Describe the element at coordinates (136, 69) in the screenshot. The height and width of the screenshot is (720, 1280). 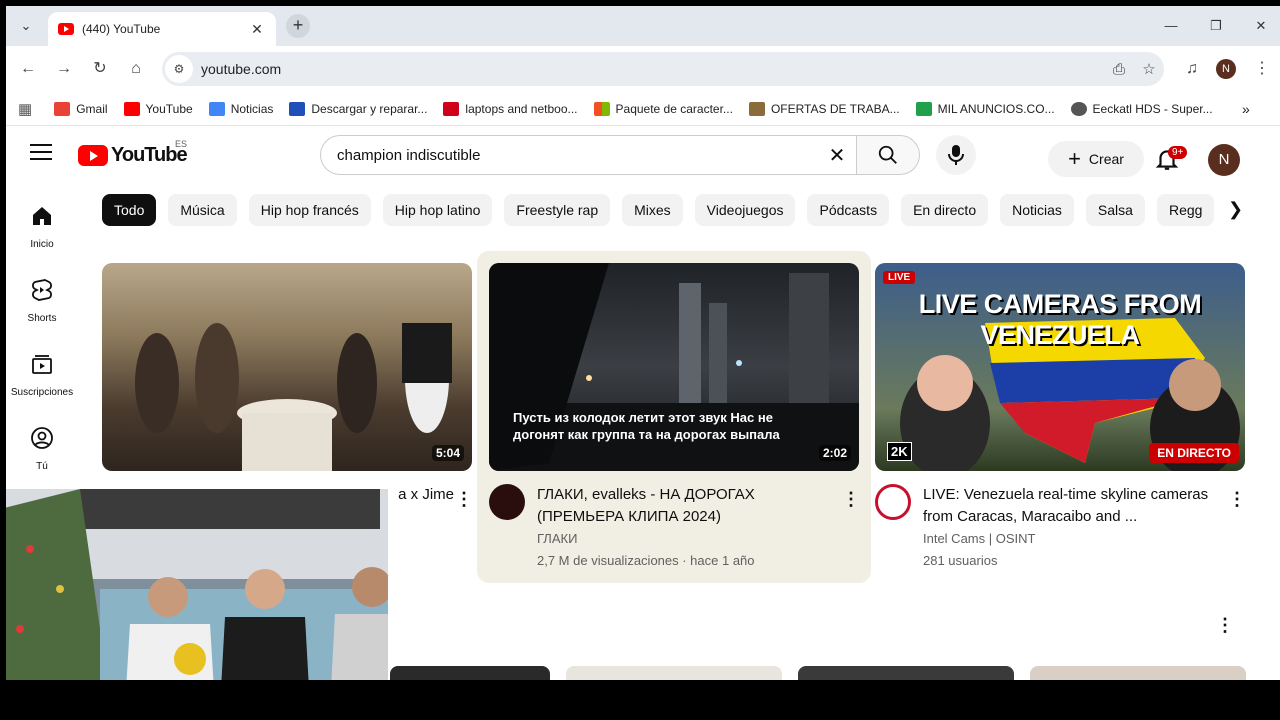
I see `home-browser-icon: ⌂` at that location.